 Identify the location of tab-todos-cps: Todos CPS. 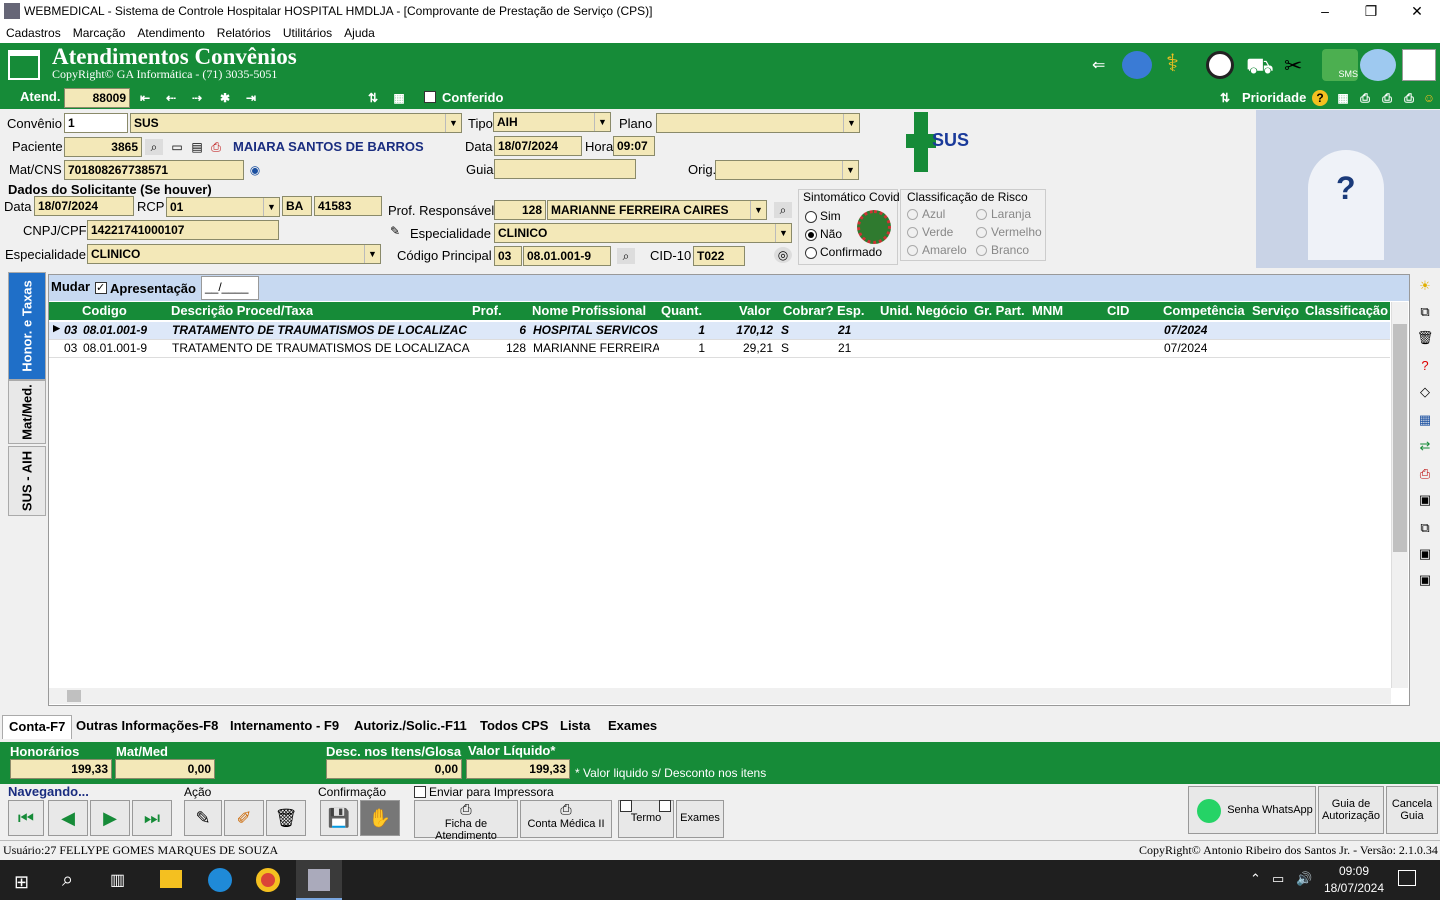
(514, 727).